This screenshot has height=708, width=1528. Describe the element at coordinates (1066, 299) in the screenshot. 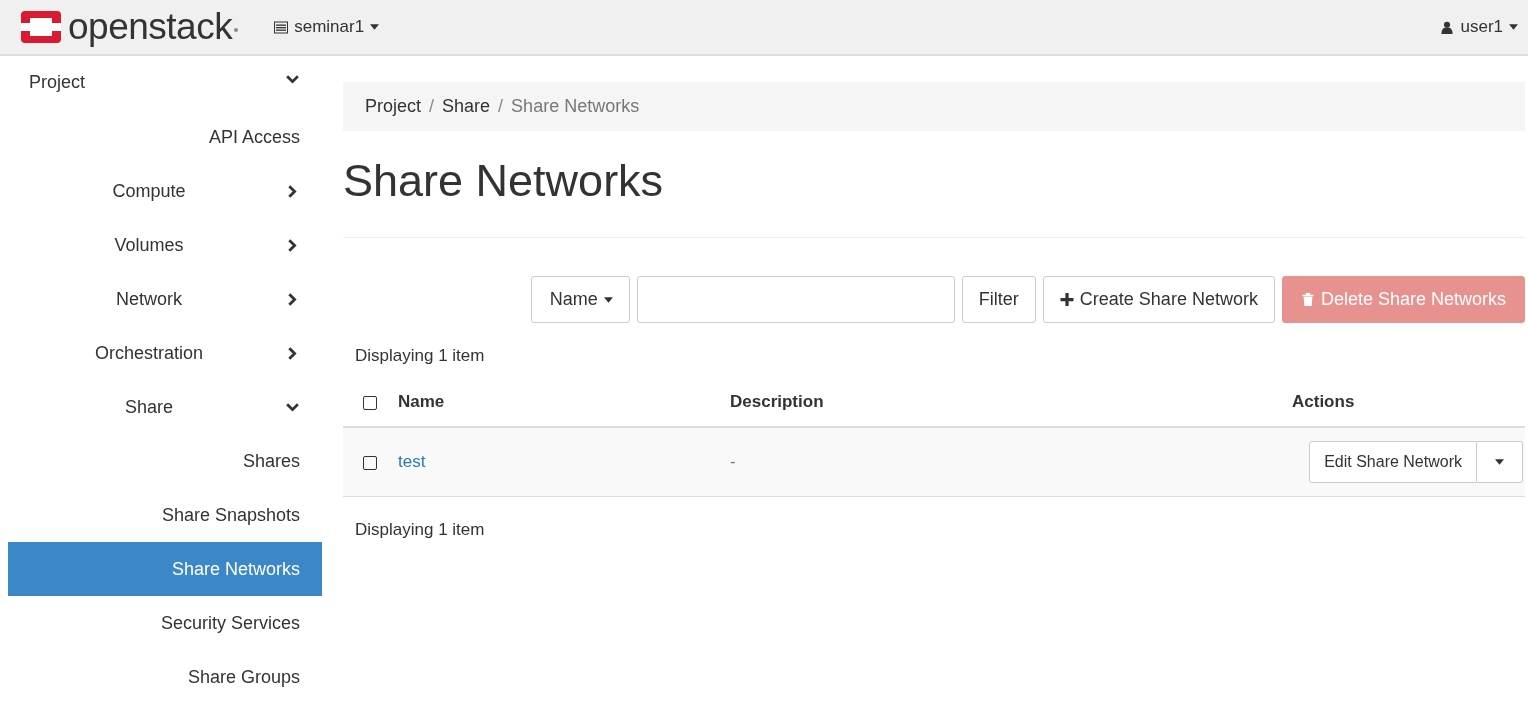

I see `plus-icon` at that location.